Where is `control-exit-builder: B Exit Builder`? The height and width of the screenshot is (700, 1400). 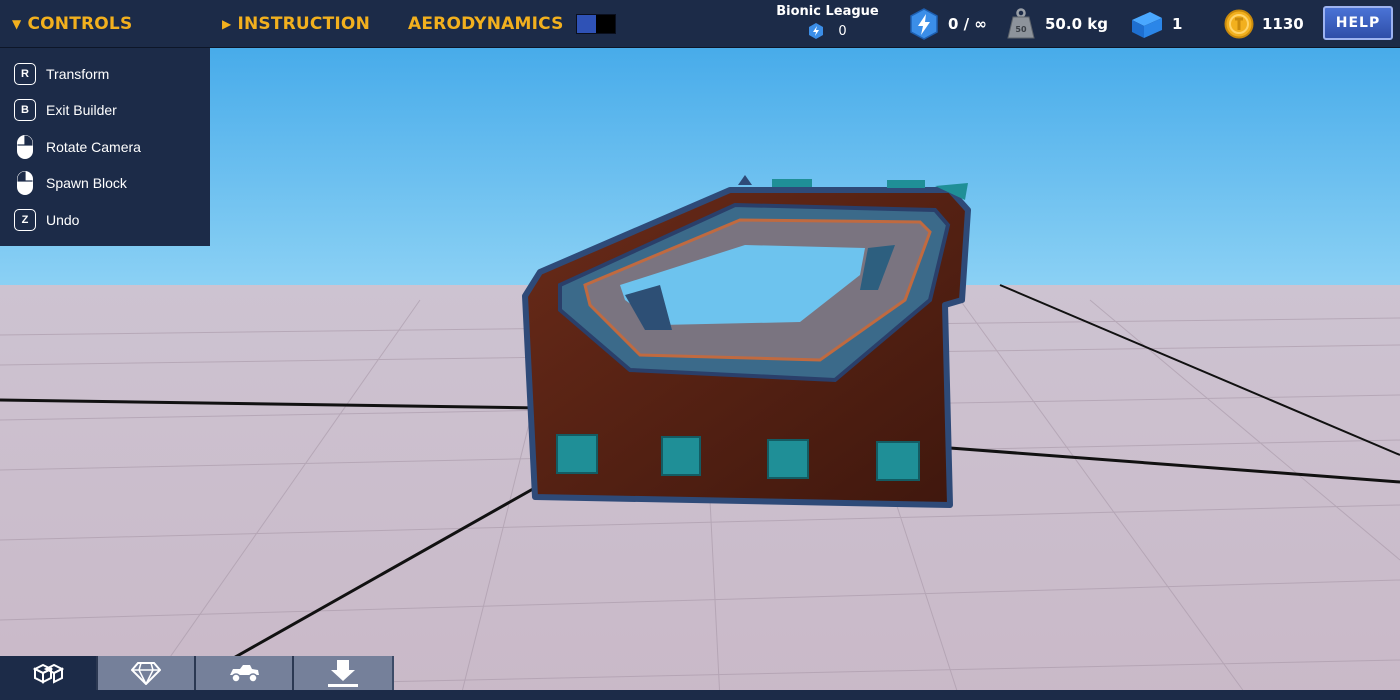
control-exit-builder: B Exit Builder is located at coordinates (65, 110).